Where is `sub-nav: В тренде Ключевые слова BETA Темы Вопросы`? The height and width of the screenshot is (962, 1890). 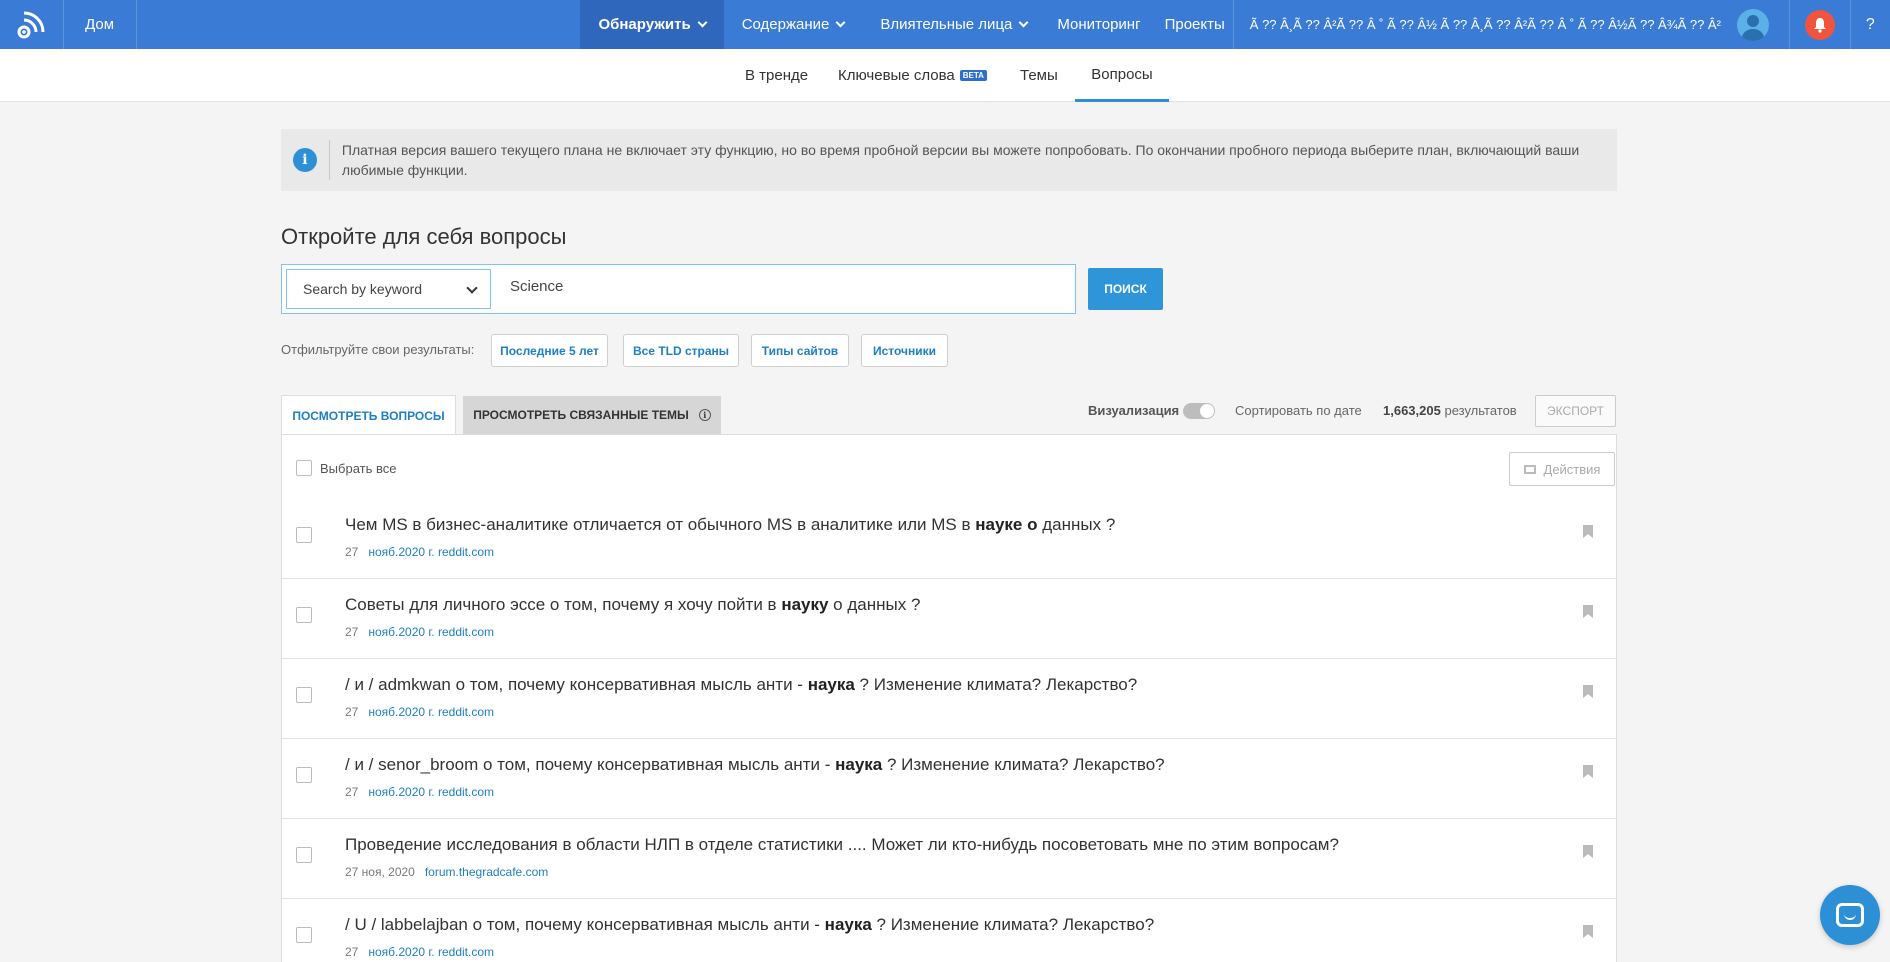 sub-nav: В тренде Ключевые слова BETA Темы Вопросы is located at coordinates (945, 75).